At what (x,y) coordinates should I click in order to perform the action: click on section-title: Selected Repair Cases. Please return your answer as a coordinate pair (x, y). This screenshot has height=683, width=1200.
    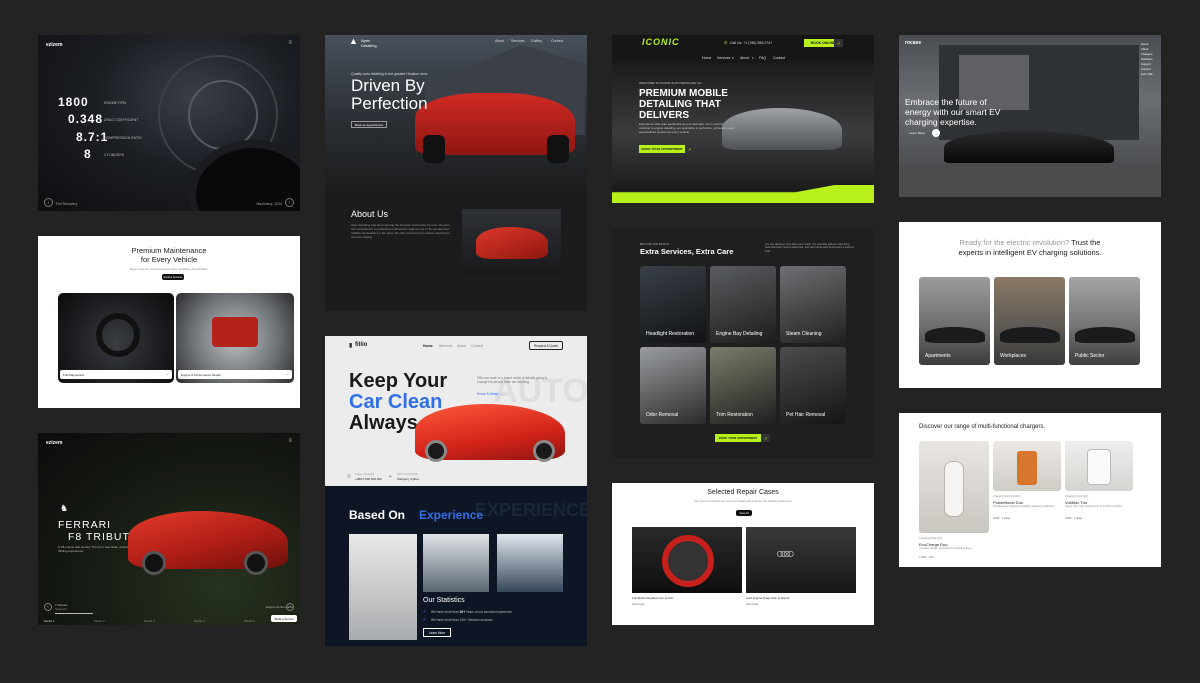
    Looking at the image, I should click on (743, 492).